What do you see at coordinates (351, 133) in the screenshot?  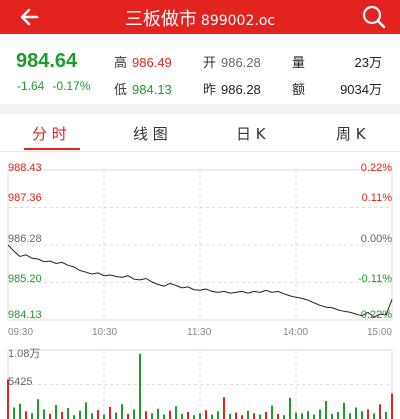 I see `tab-weekly-k: 周 K` at bounding box center [351, 133].